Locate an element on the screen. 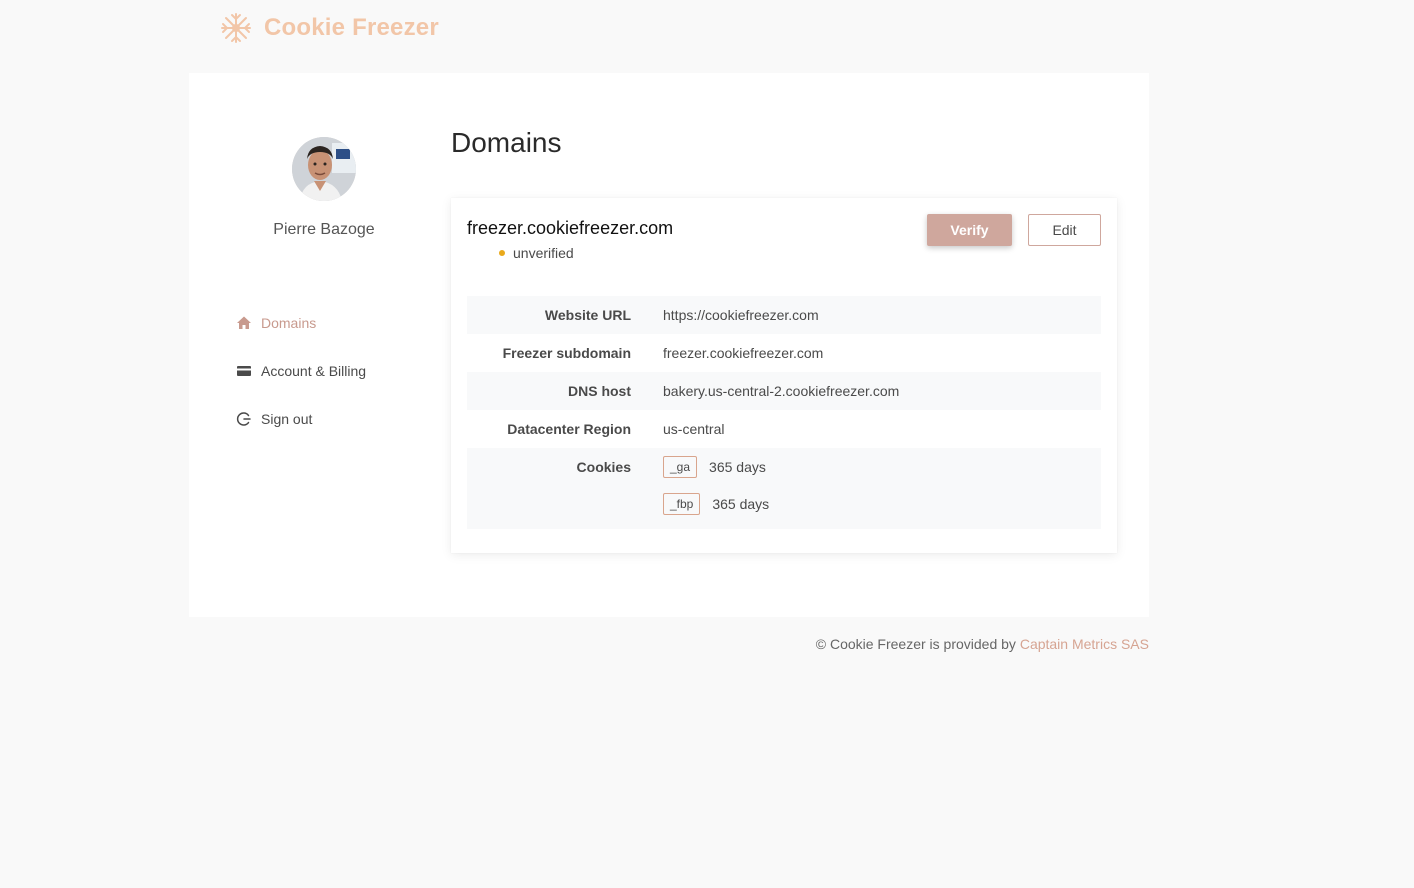 The height and width of the screenshot is (888, 1414). status-badge: unverified is located at coordinates (536, 253).